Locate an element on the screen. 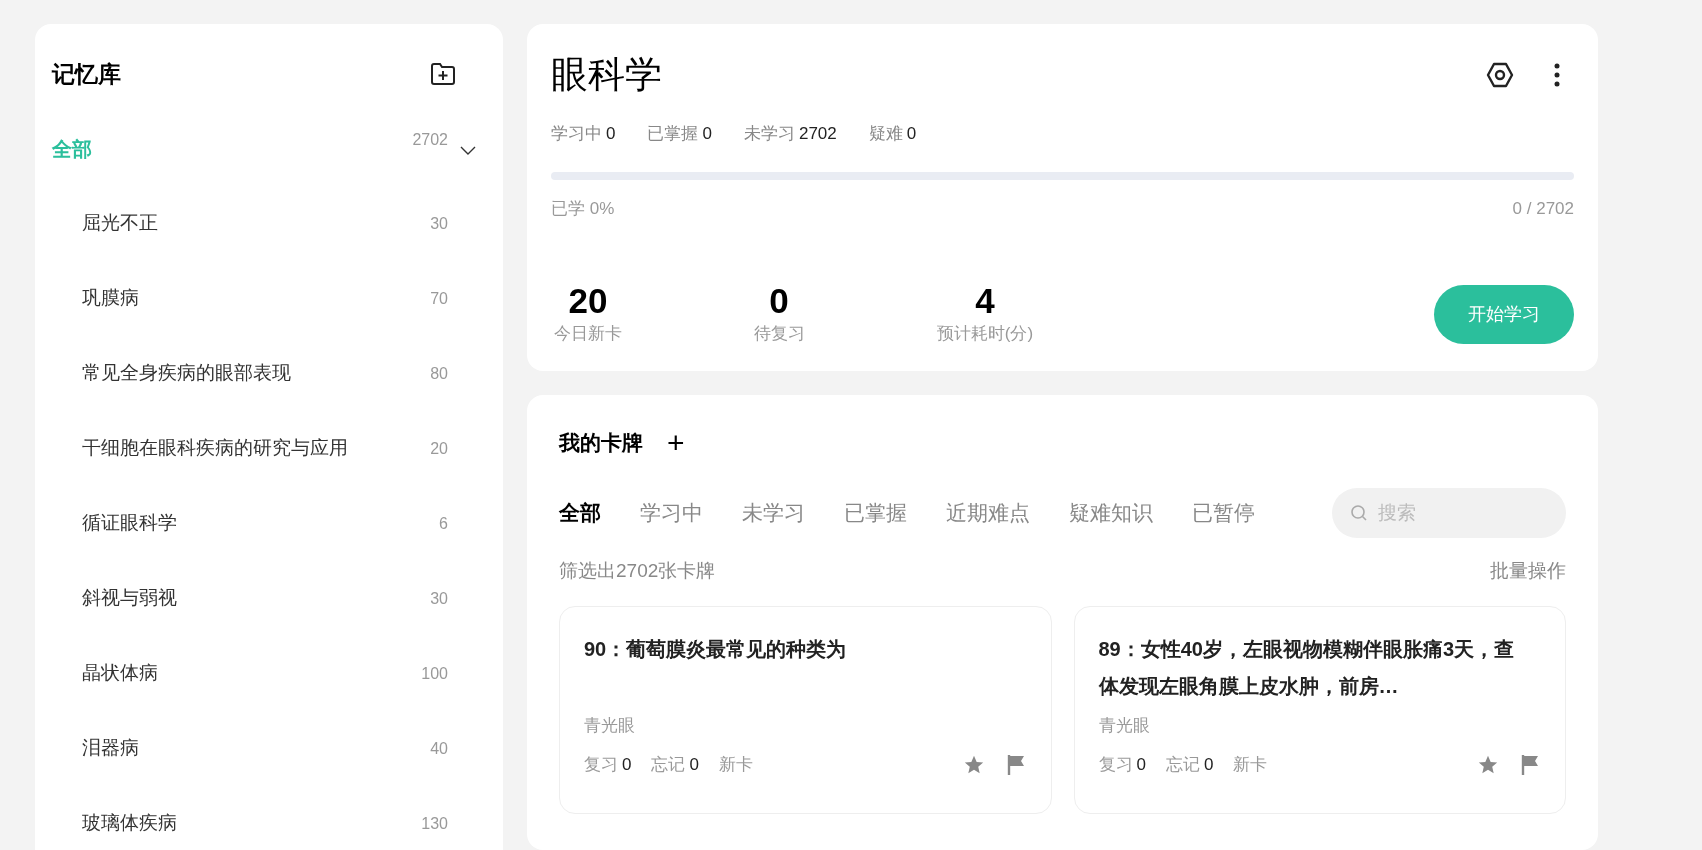 The image size is (1702, 850). progress-label: 已学 0% is located at coordinates (583, 208).